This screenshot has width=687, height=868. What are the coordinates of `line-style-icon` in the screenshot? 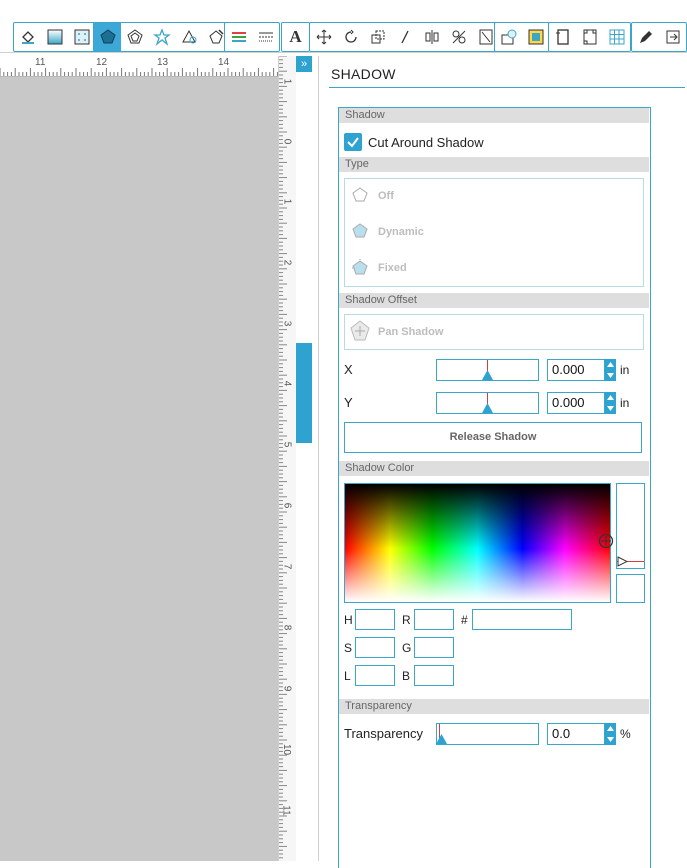 It's located at (265, 37).